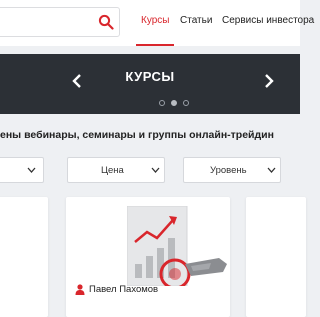 This screenshot has width=320, height=317. Describe the element at coordinates (60, 22) in the screenshot. I see `search-input` at that location.